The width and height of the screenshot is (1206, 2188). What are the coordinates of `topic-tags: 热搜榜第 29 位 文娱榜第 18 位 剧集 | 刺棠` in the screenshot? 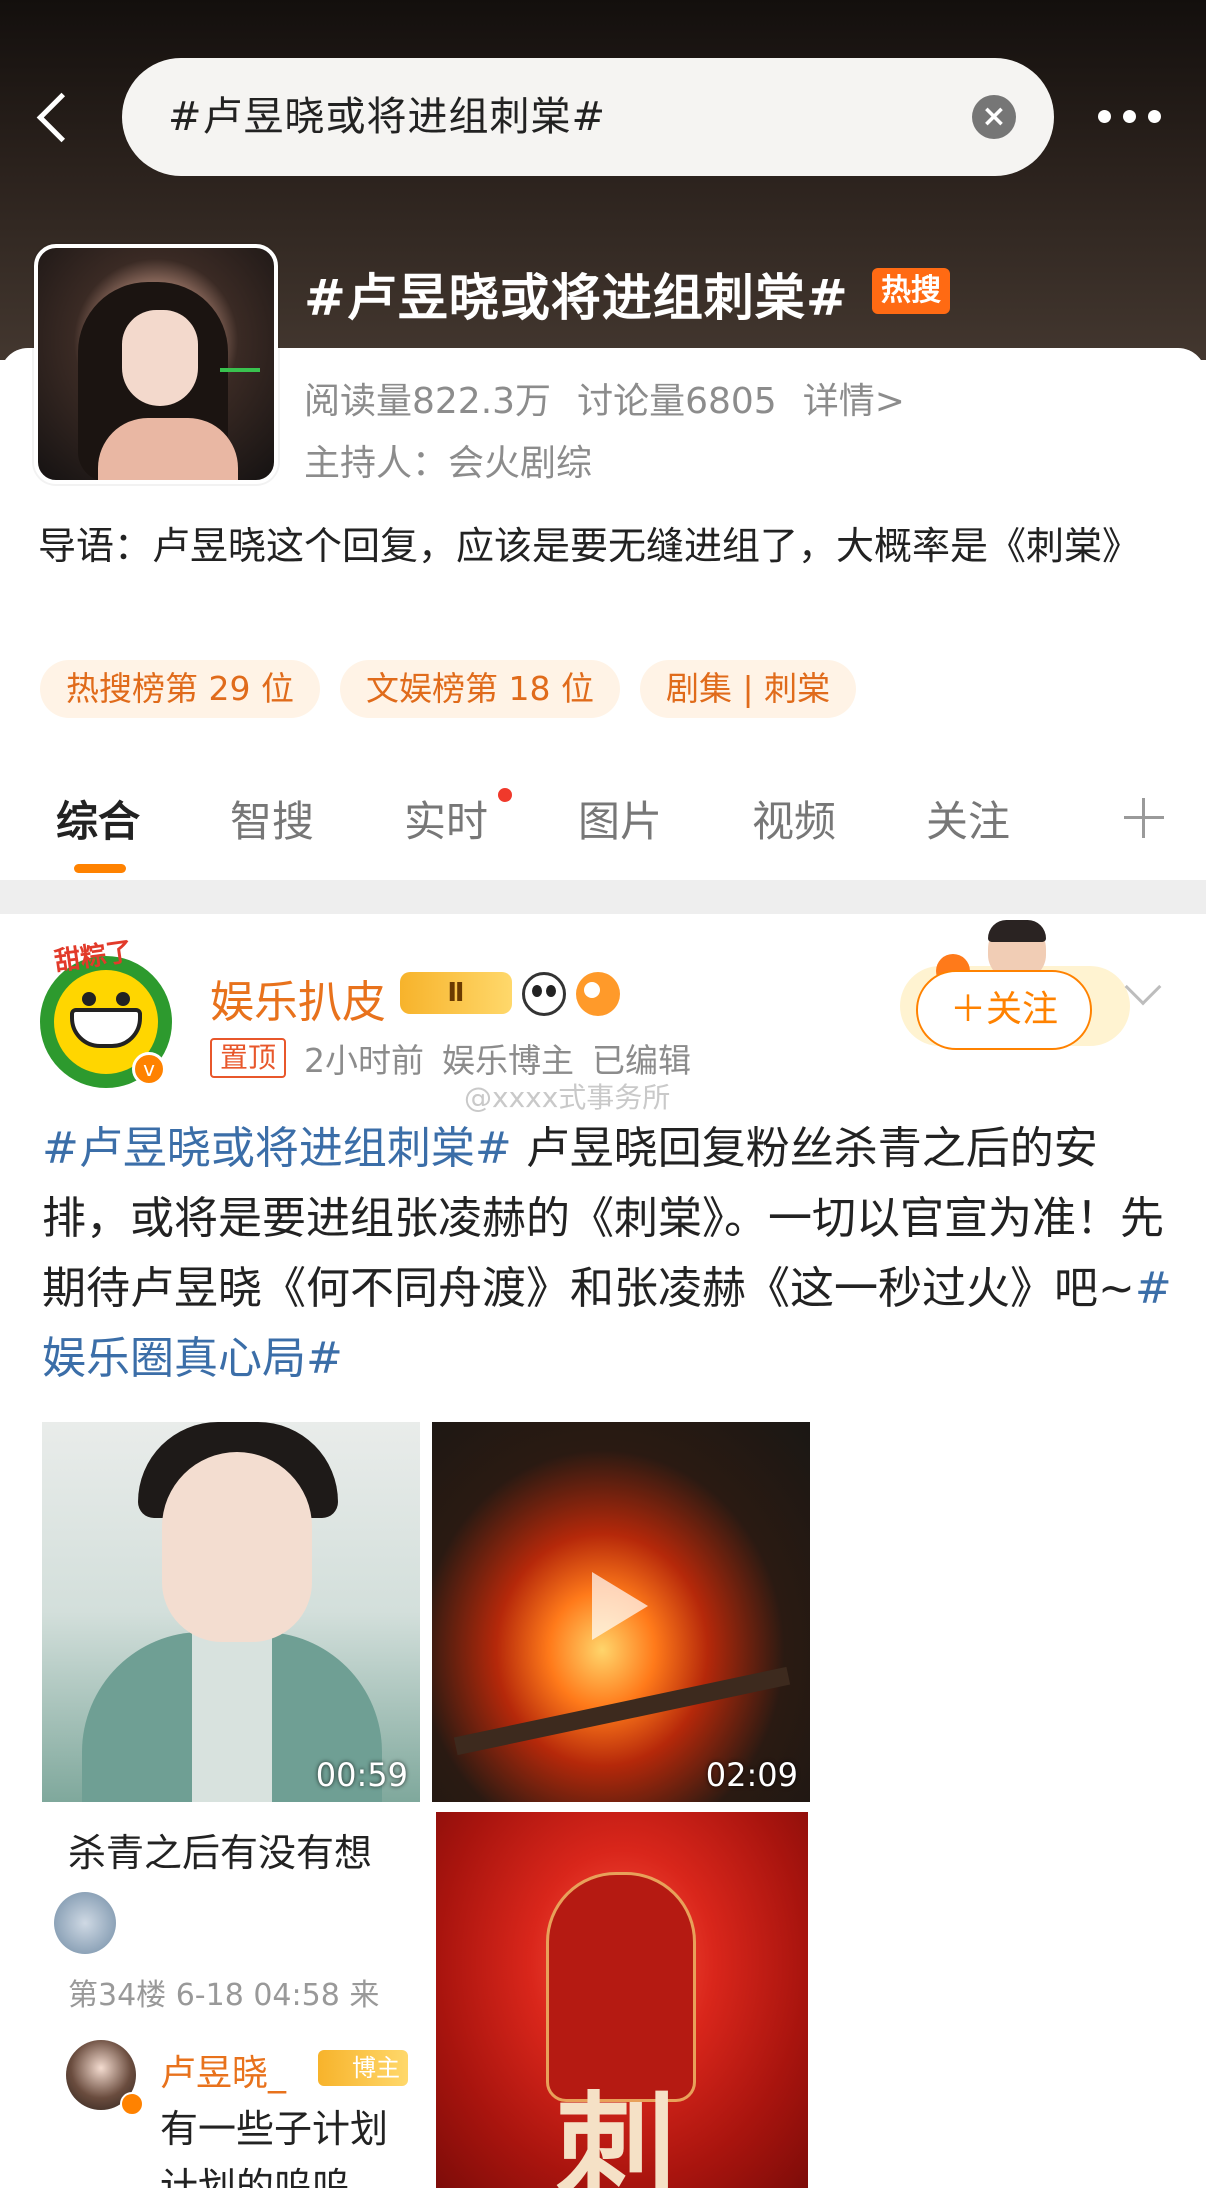 It's located at (448, 689).